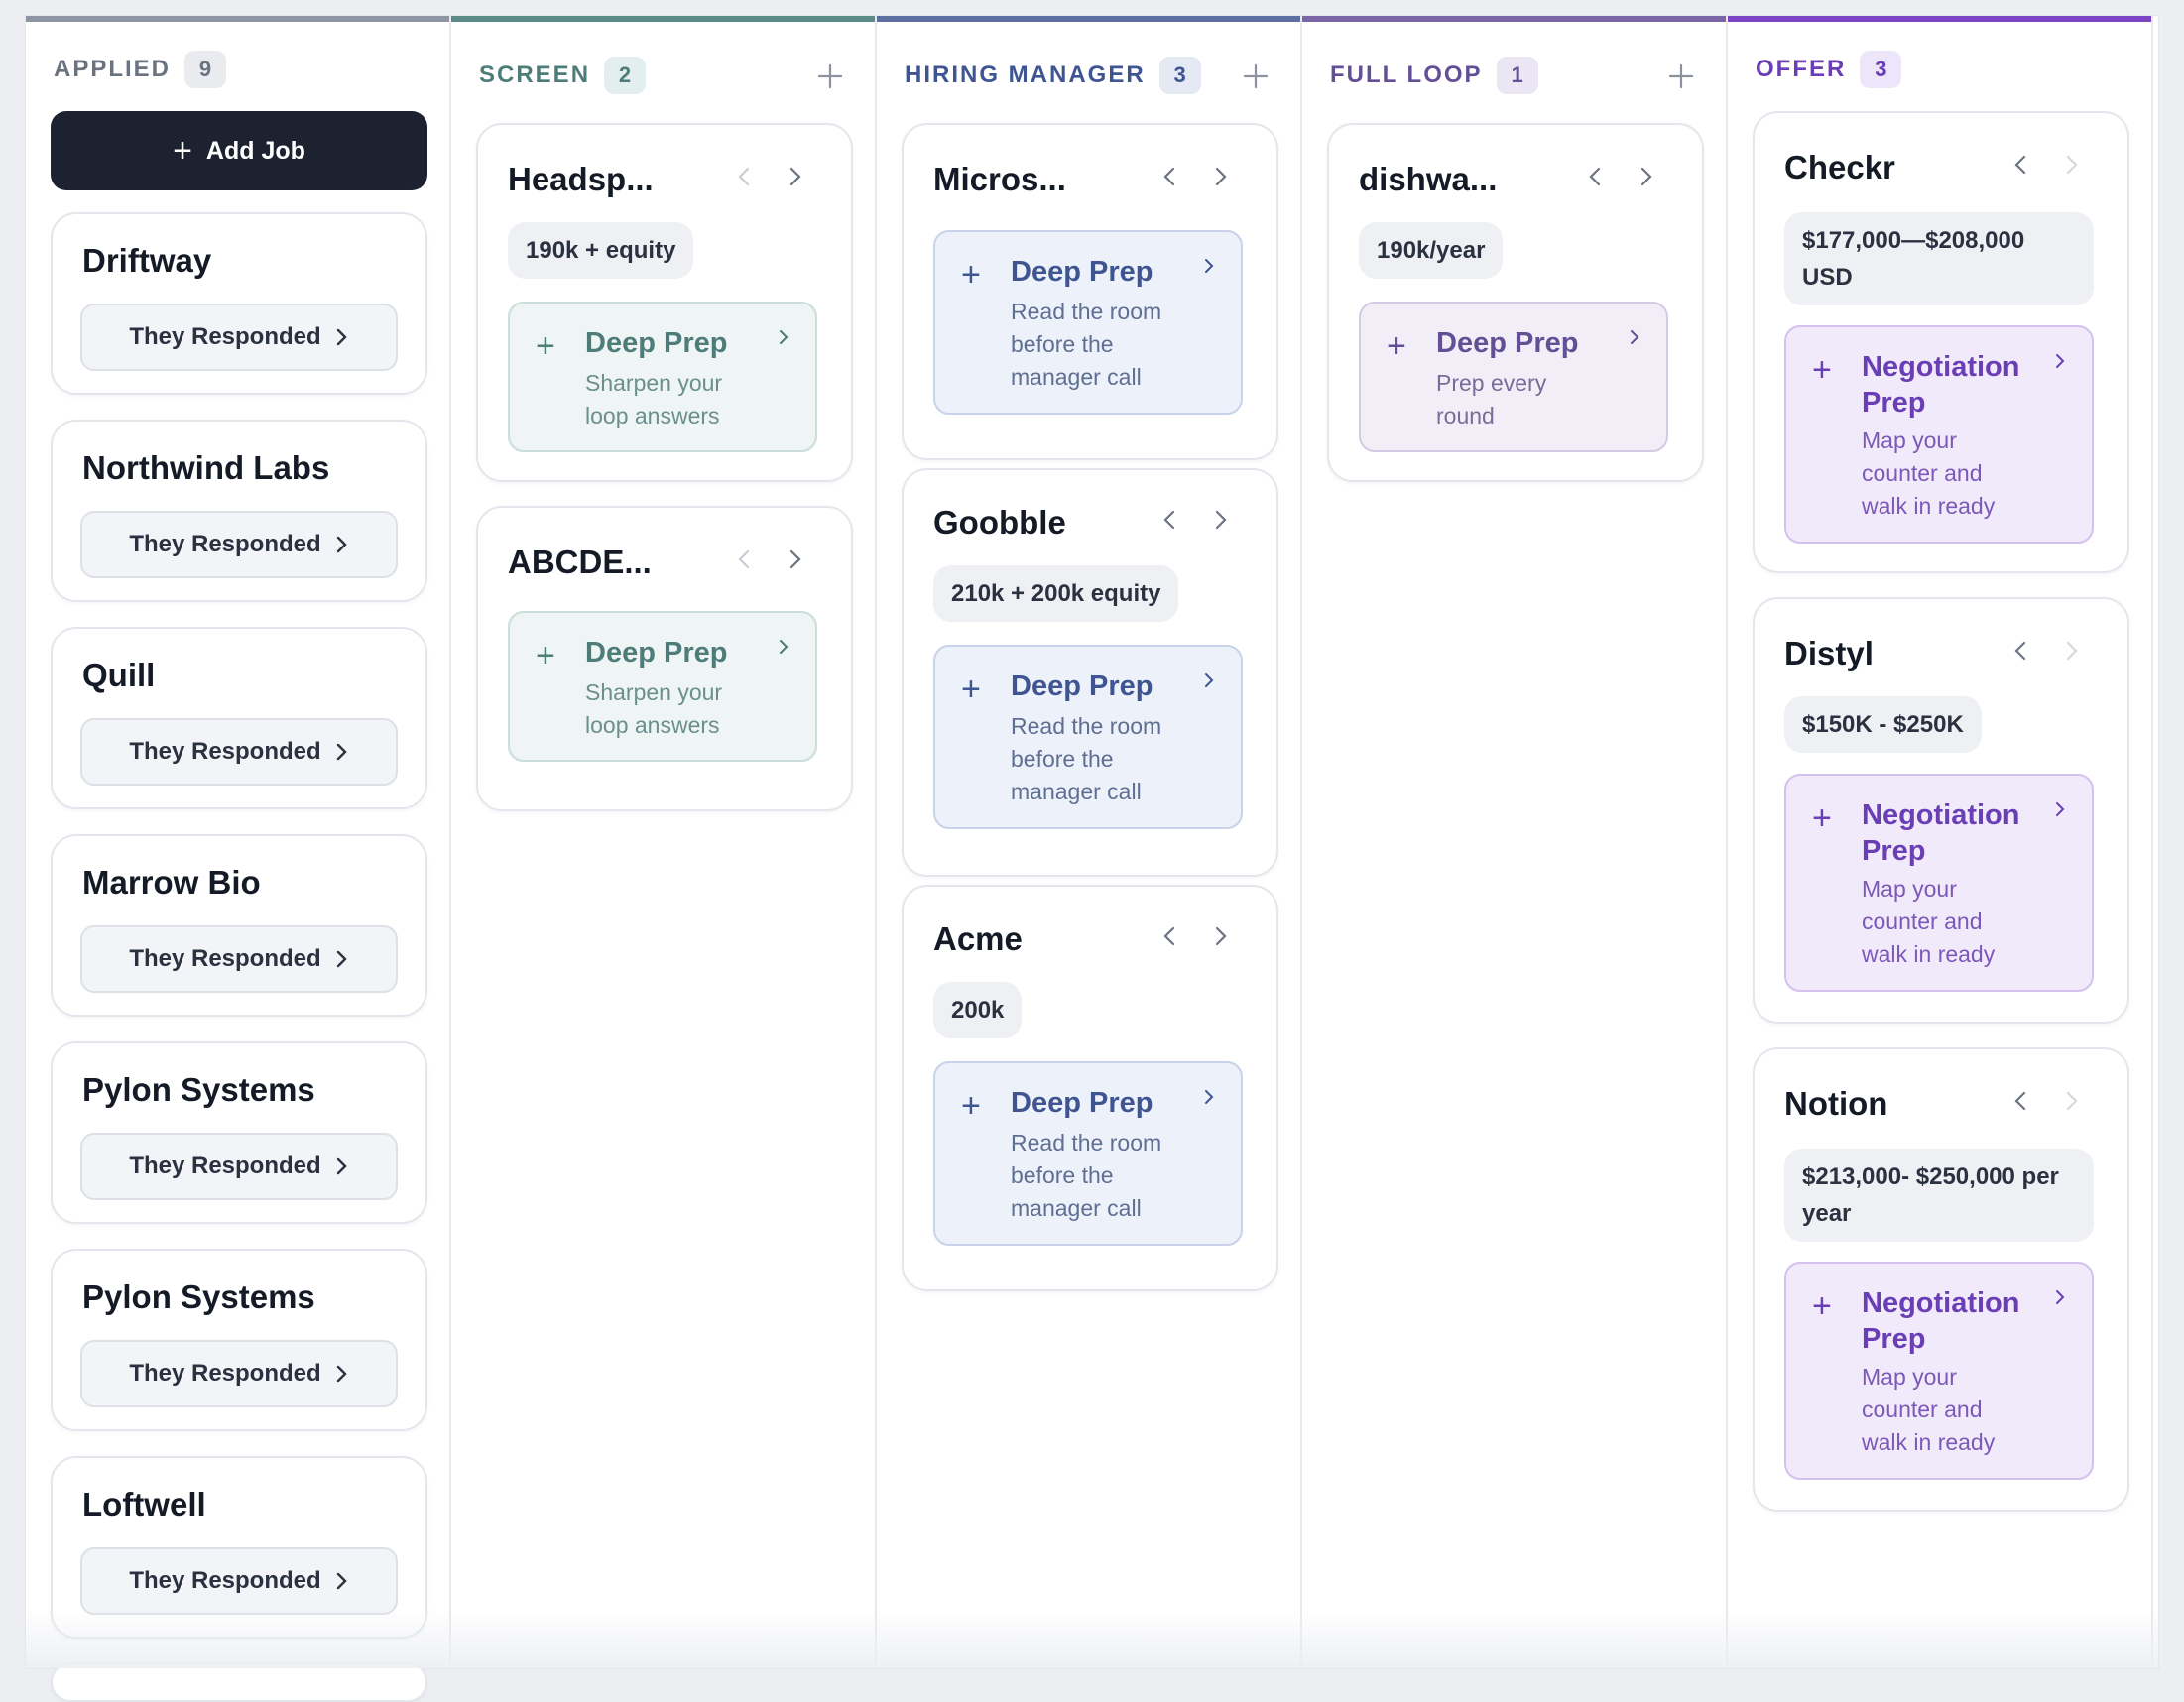 Image resolution: width=2184 pixels, height=1702 pixels. Describe the element at coordinates (1939, 1196) in the screenshot. I see `compensation-pill: $213,000- $250,000 per year` at that location.